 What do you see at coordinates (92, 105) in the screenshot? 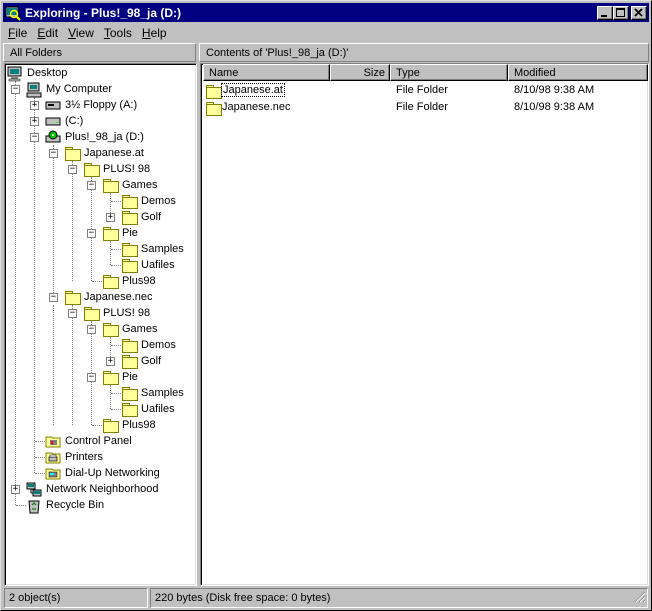
I see `tree-item-floppy: 3½ Floppy (A:)` at bounding box center [92, 105].